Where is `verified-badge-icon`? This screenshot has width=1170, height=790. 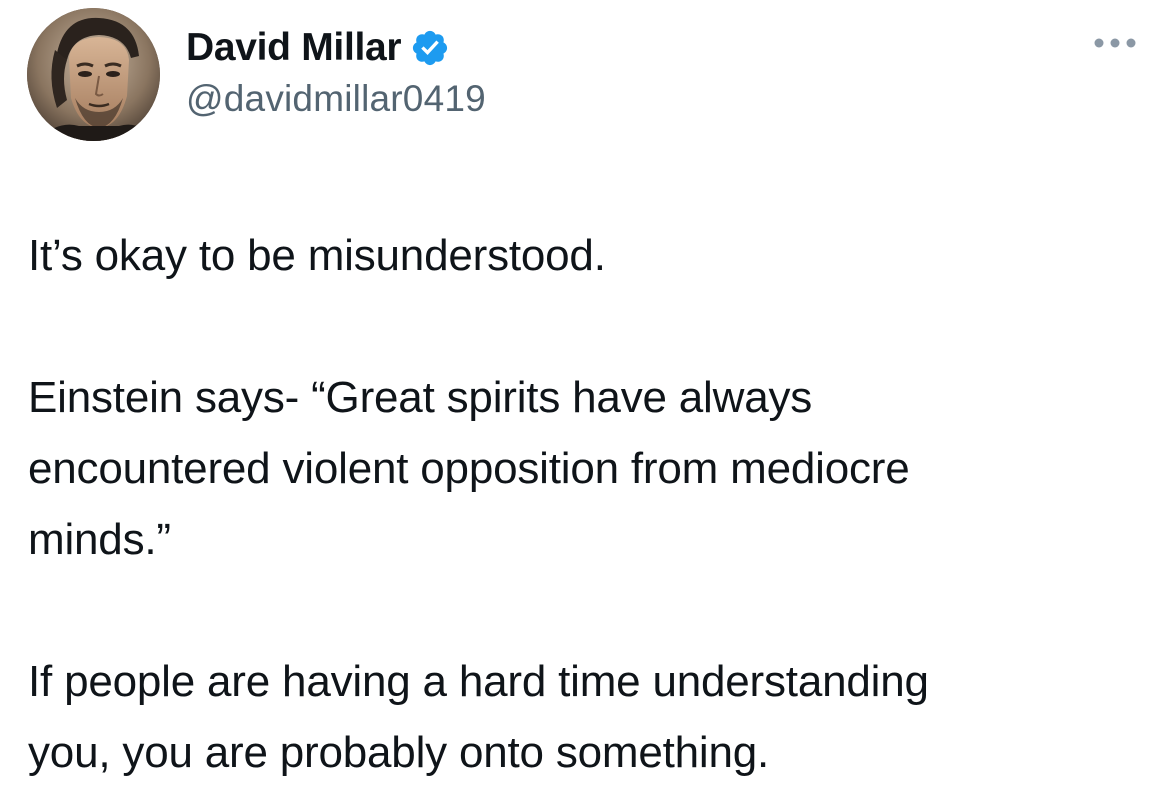 verified-badge-icon is located at coordinates (430, 48).